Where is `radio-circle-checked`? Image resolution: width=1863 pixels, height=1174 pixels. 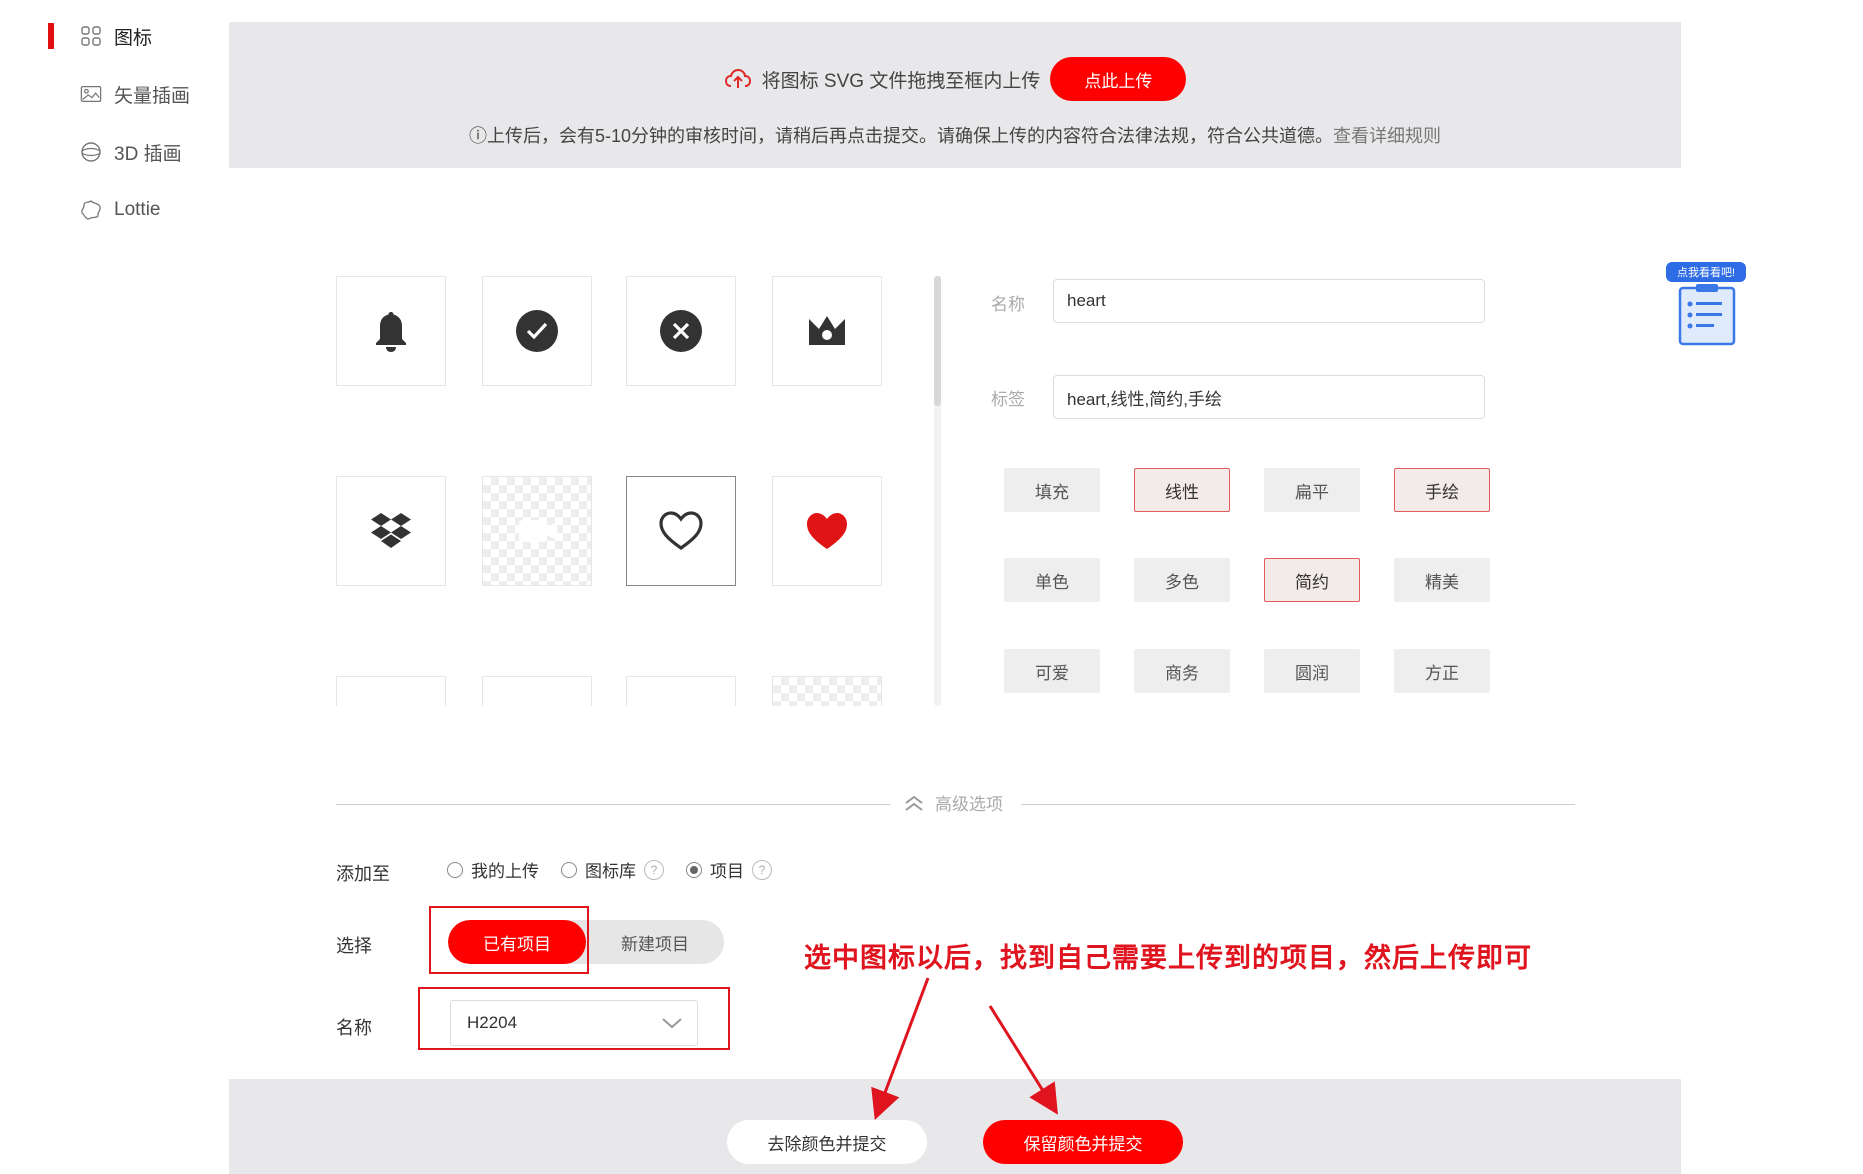
radio-circle-checked is located at coordinates (694, 869).